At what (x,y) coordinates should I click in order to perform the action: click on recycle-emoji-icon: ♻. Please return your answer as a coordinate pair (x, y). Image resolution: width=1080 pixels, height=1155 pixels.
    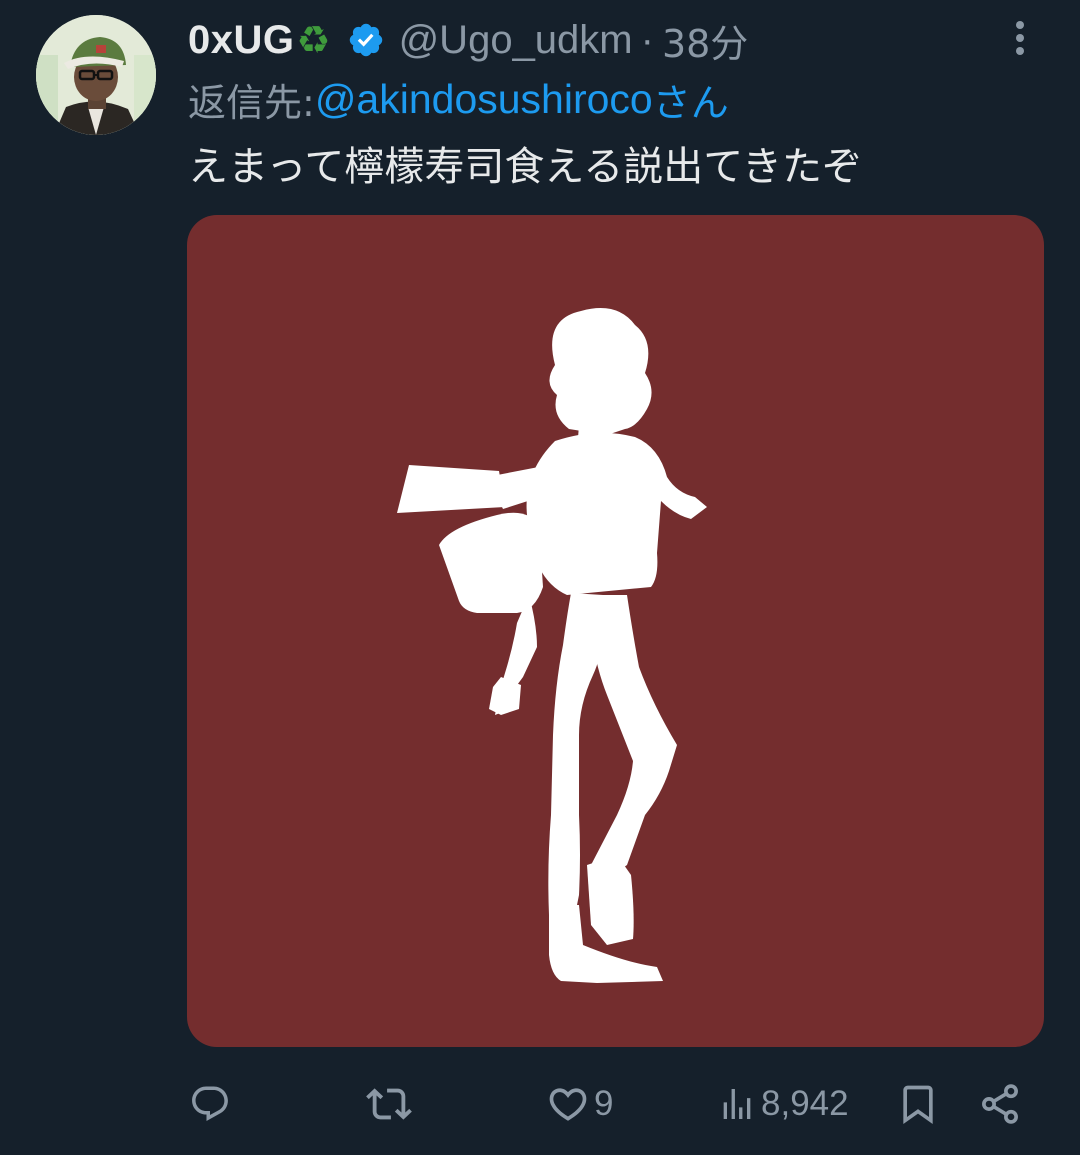
    Looking at the image, I should click on (313, 40).